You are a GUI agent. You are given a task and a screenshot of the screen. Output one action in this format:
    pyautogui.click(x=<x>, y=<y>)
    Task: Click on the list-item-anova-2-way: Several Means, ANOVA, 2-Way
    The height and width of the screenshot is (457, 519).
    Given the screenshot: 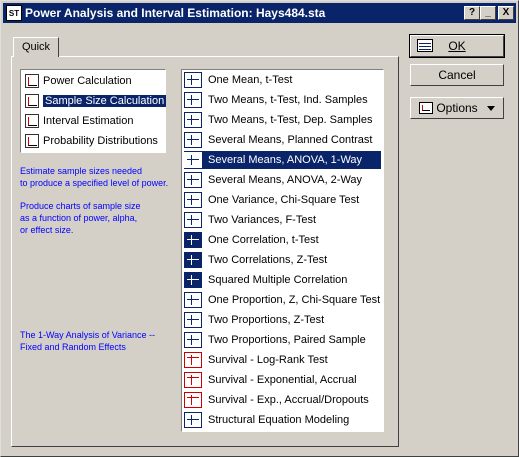 What is the action you would take?
    pyautogui.click(x=282, y=180)
    